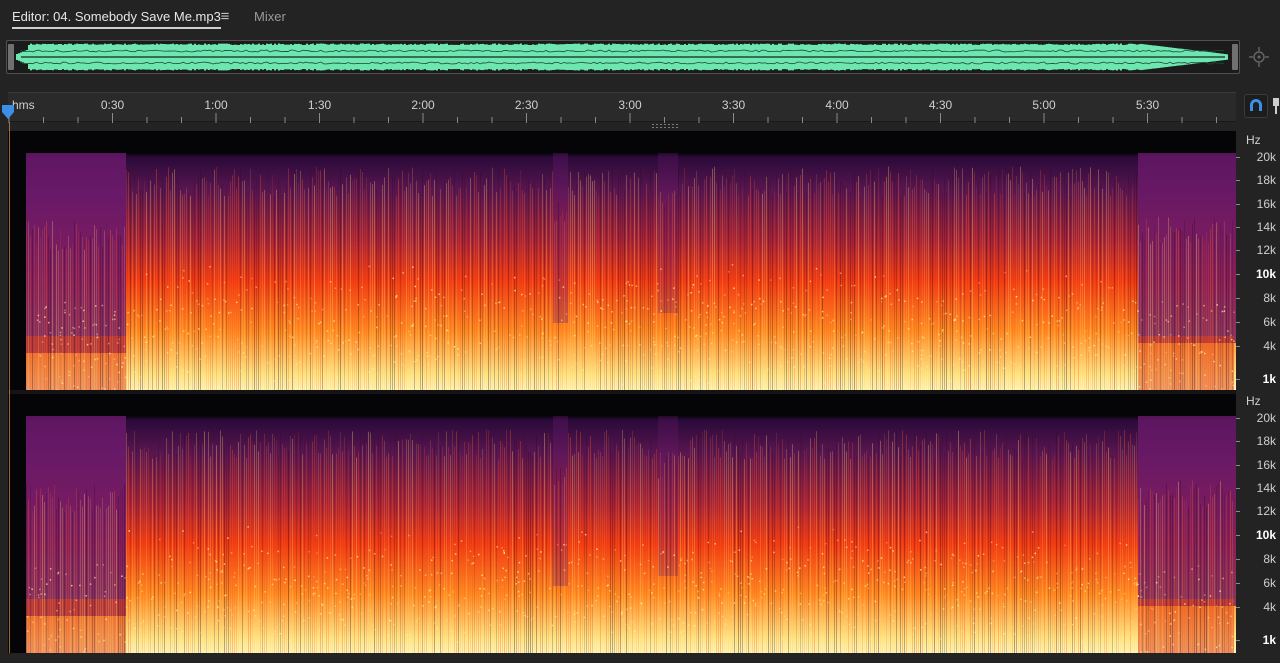 This screenshot has width=1280, height=663. Describe the element at coordinates (270, 17) in the screenshot. I see `tab-mixer: Mixer` at that location.